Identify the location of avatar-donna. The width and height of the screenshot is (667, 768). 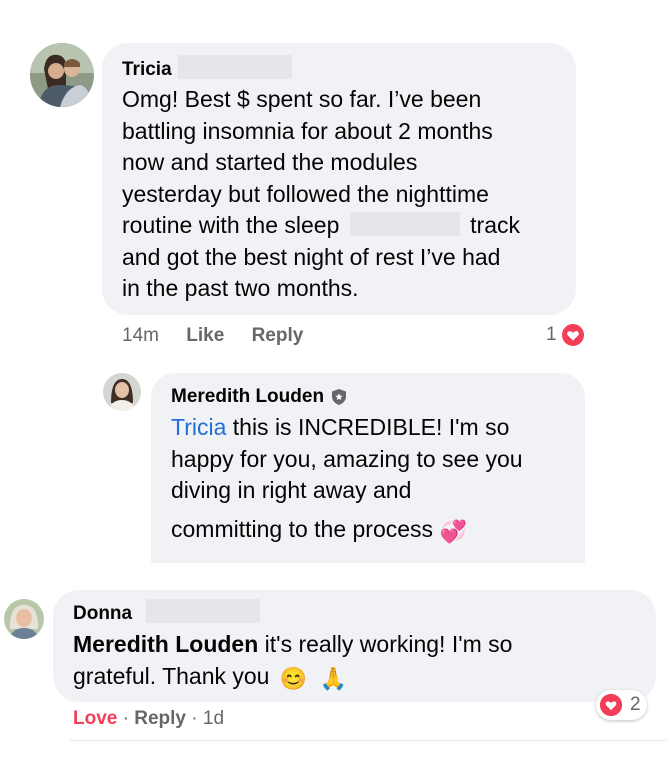
(24, 619).